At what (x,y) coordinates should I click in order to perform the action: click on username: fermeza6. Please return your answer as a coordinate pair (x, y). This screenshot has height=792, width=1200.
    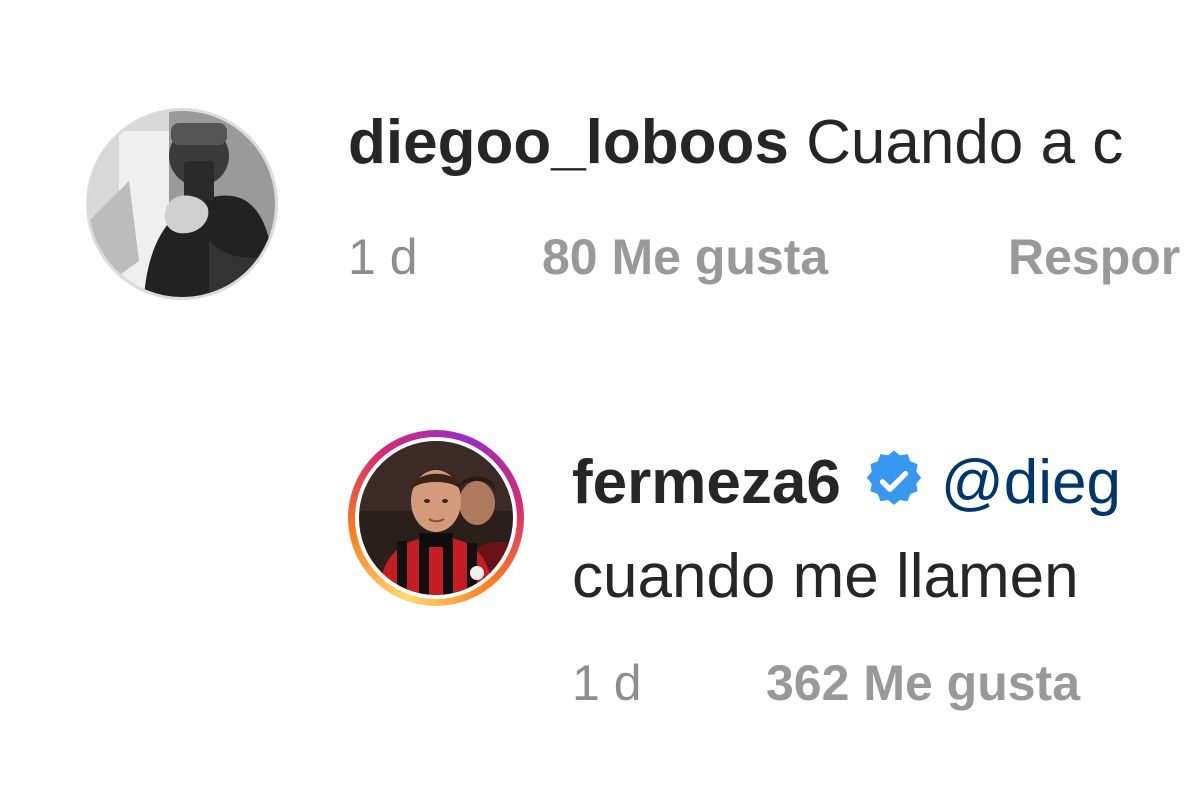
    Looking at the image, I should click on (706, 482).